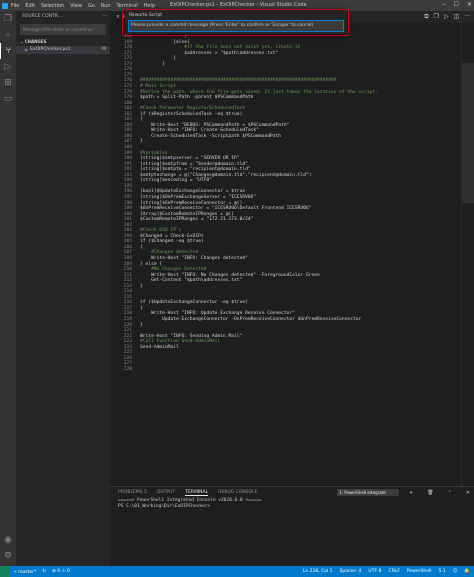 The width and height of the screenshot is (474, 577). I want to click on minimize-icon: –, so click(444, 4).